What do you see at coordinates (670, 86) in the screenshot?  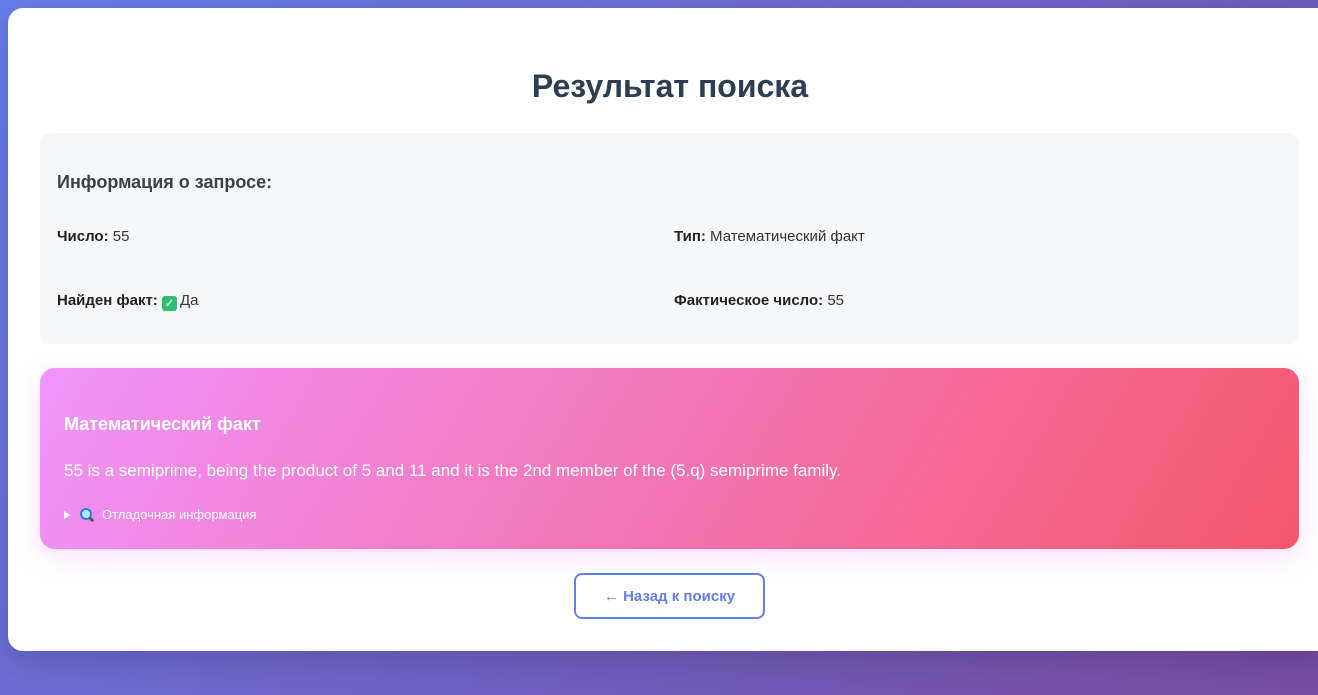 I see `page-title: Результат поиска` at bounding box center [670, 86].